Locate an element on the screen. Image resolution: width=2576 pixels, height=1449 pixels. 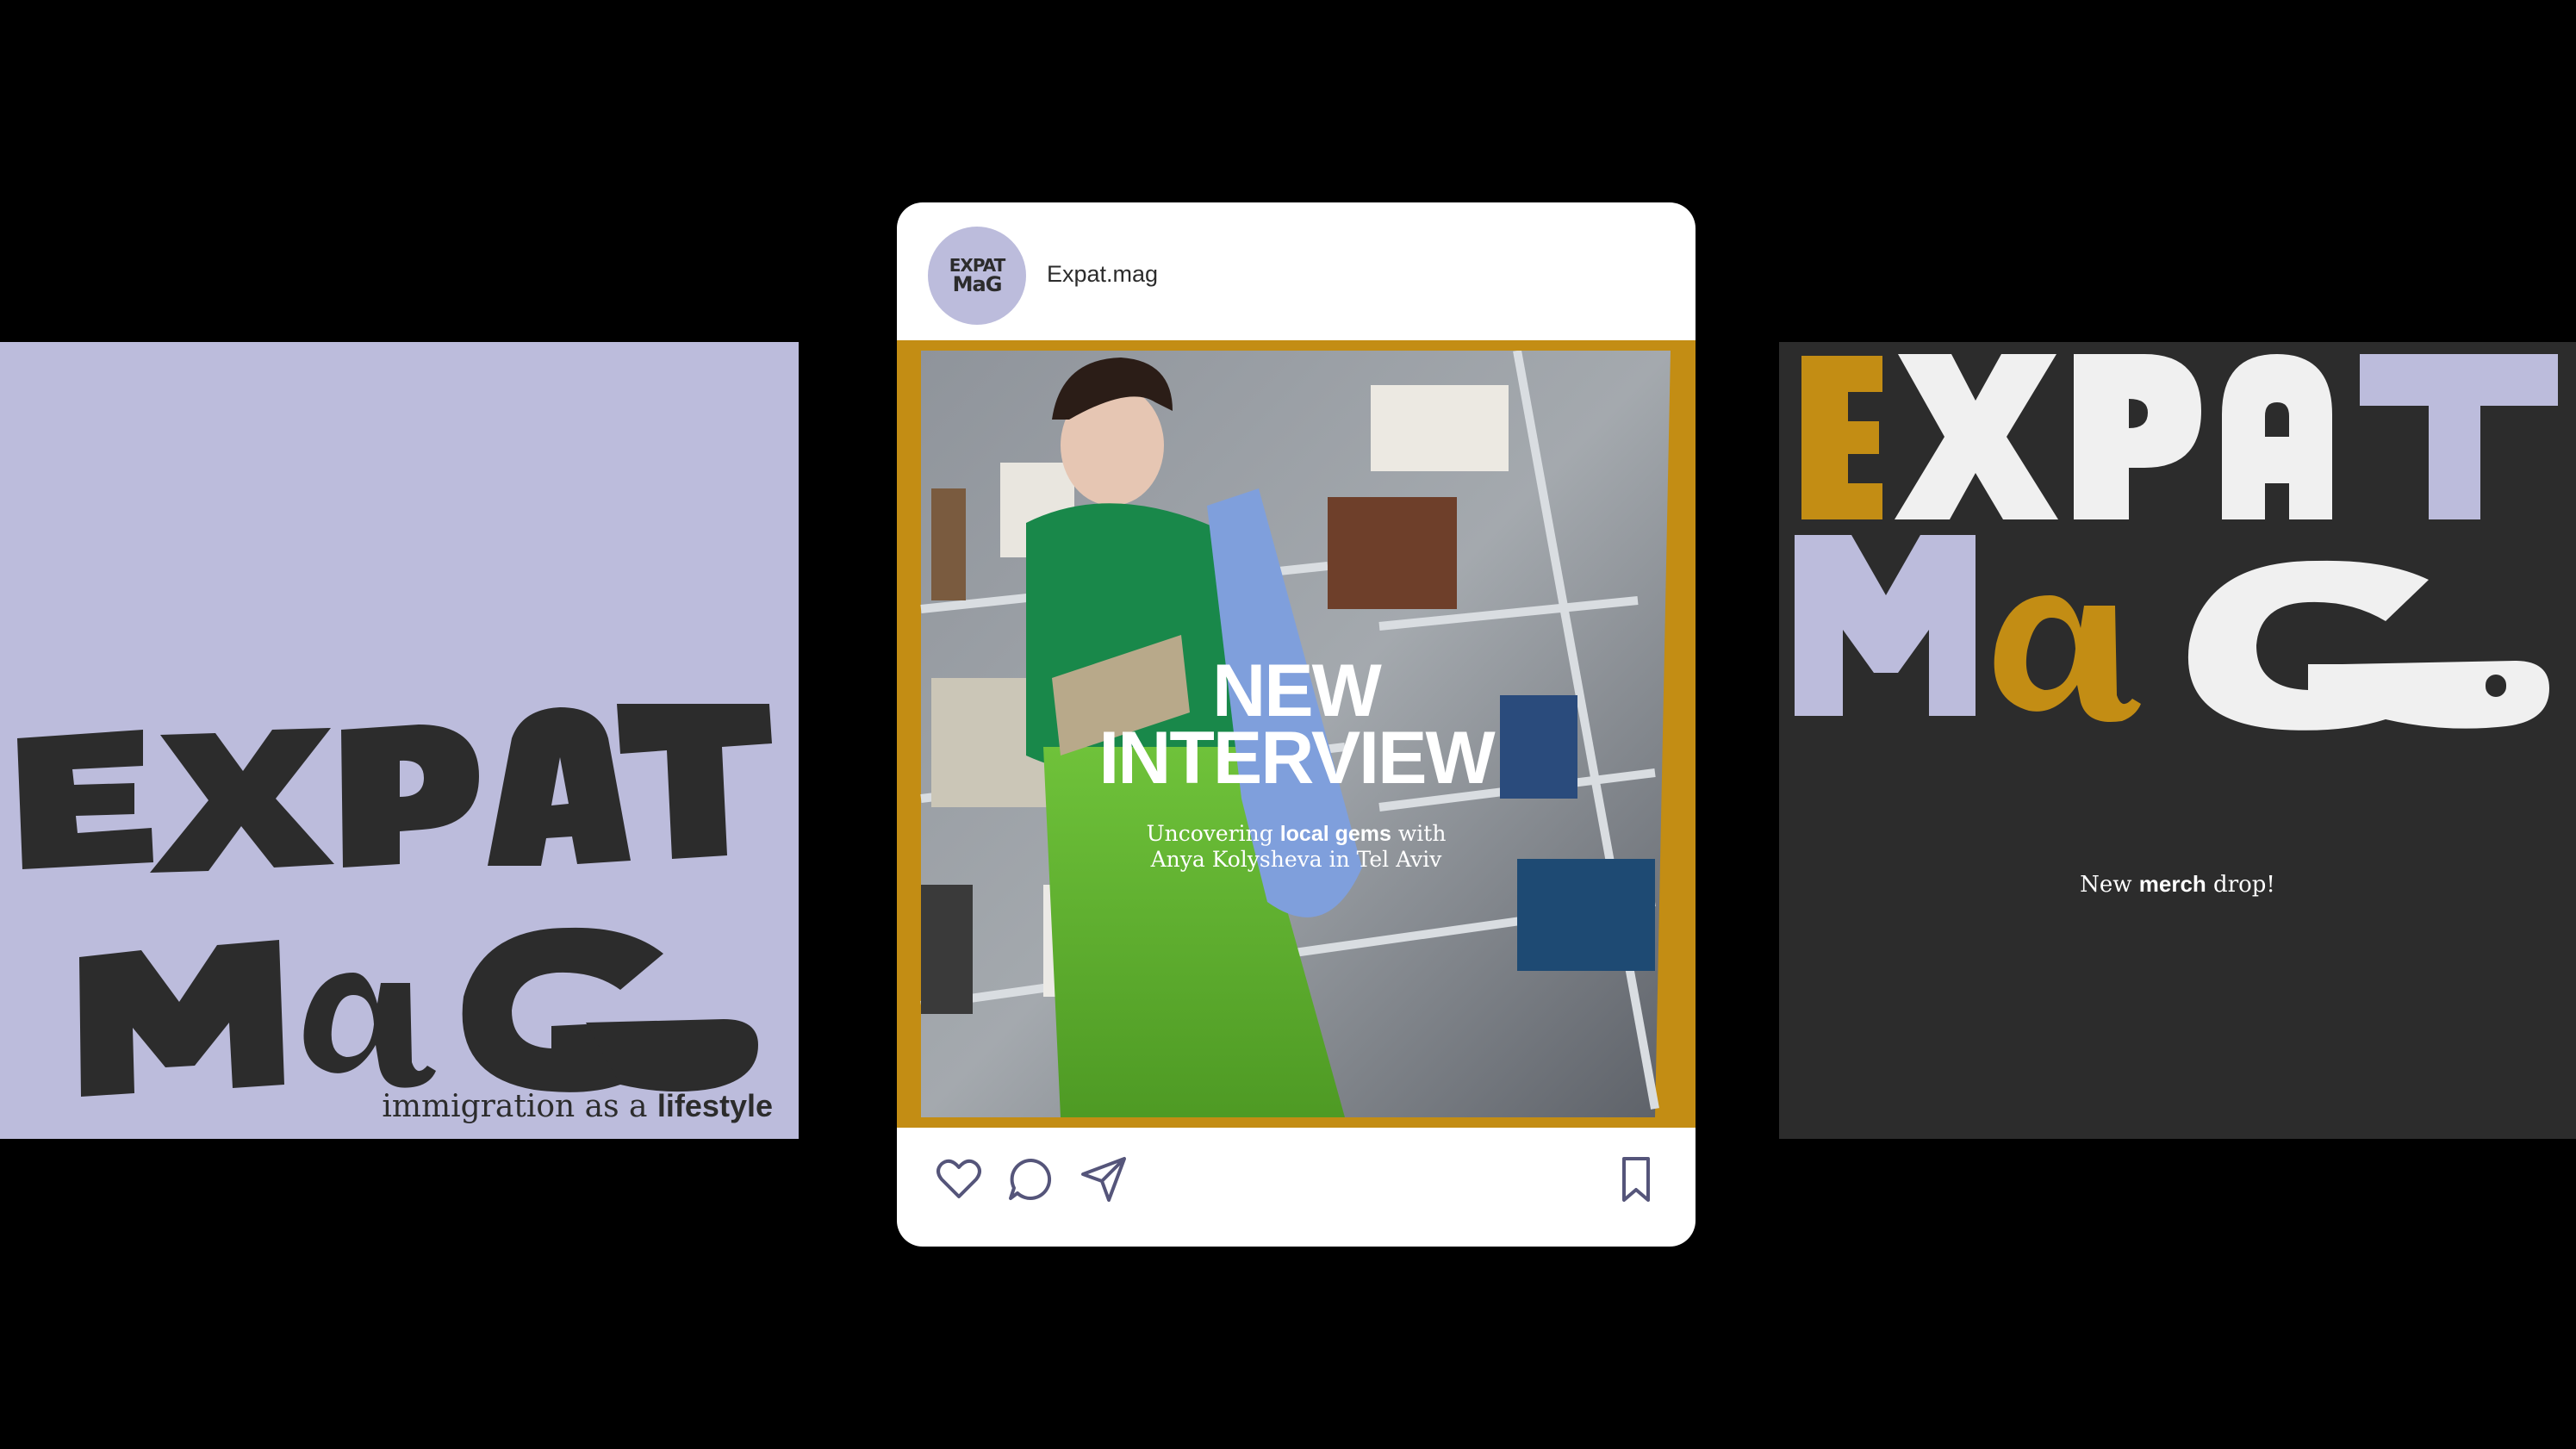
expat-logo-wordmark is located at coordinates (395, 788).